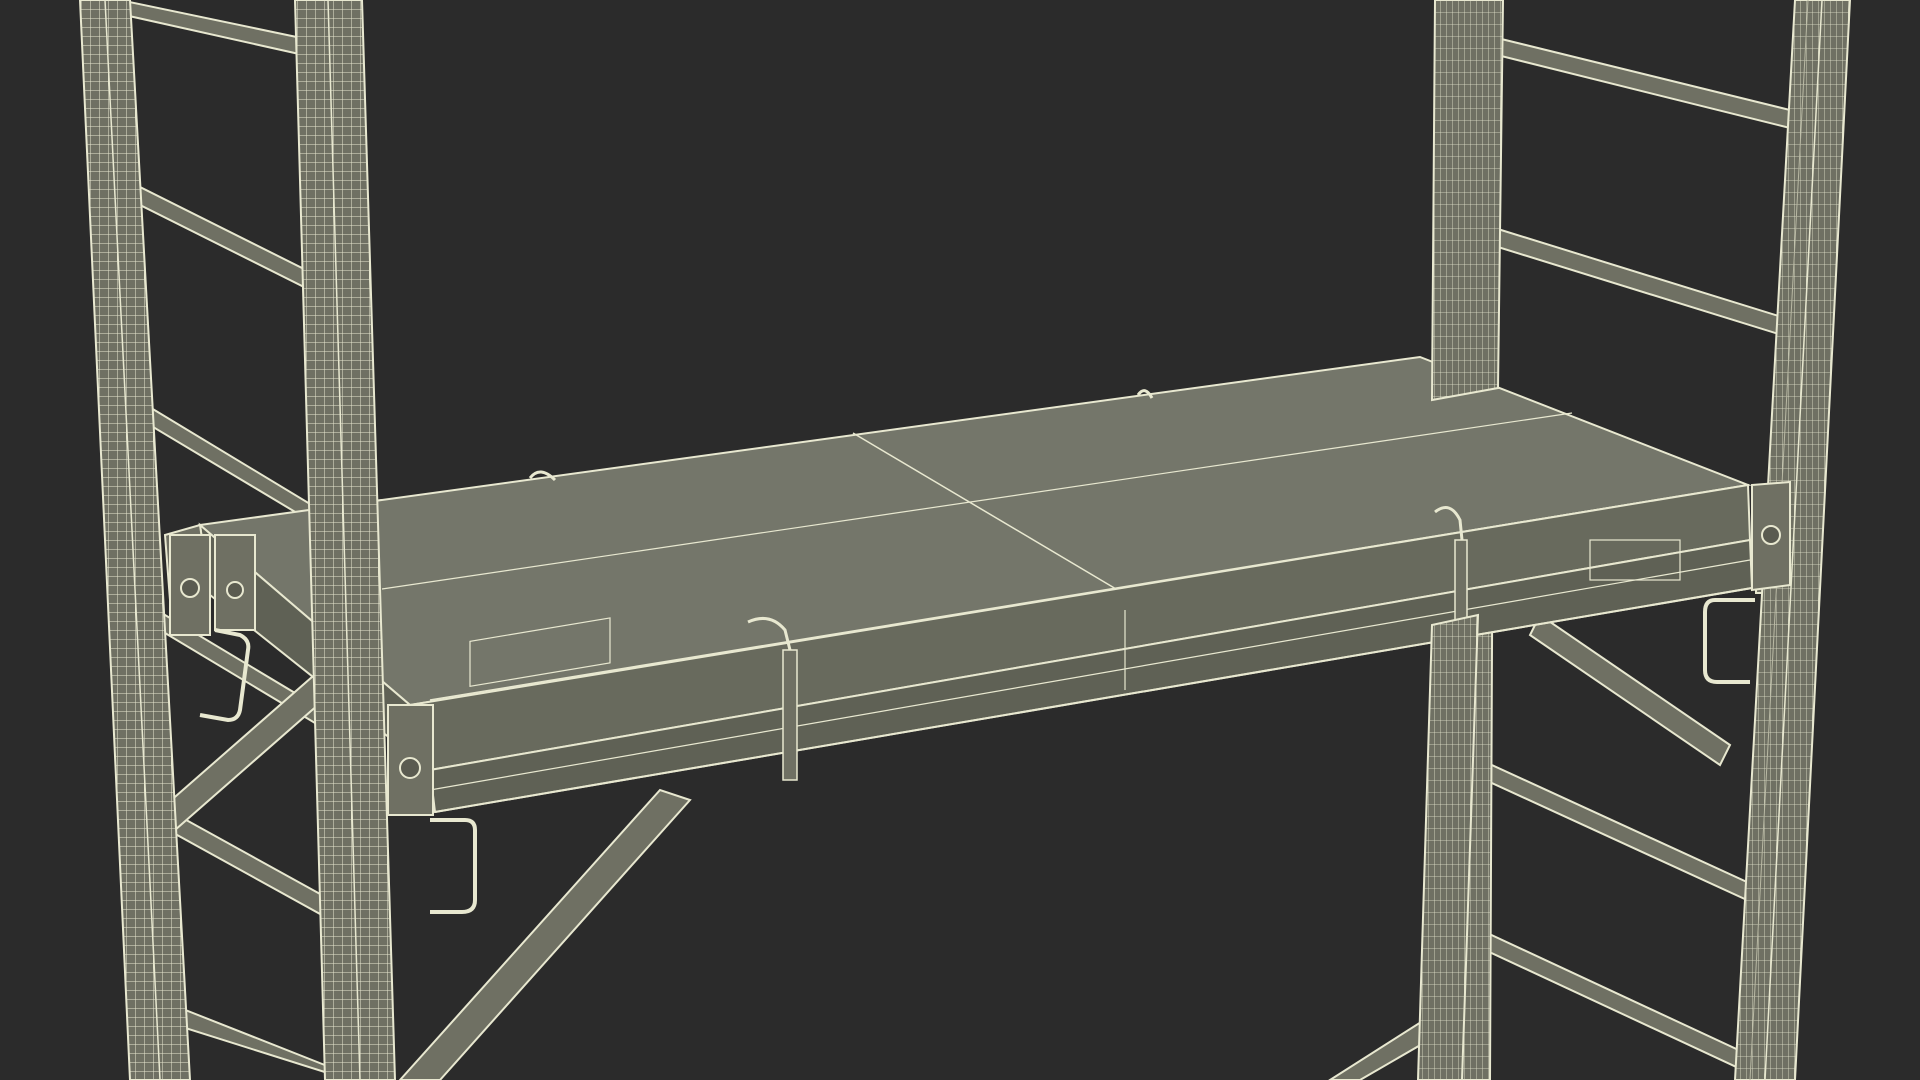 The width and height of the screenshot is (1920, 1080). I want to click on right-connector-block, so click(1771, 536).